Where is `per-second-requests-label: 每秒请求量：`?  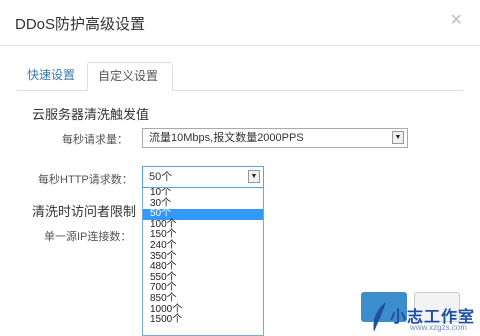
per-second-requests-label: 每秒请求量： is located at coordinates (95, 140).